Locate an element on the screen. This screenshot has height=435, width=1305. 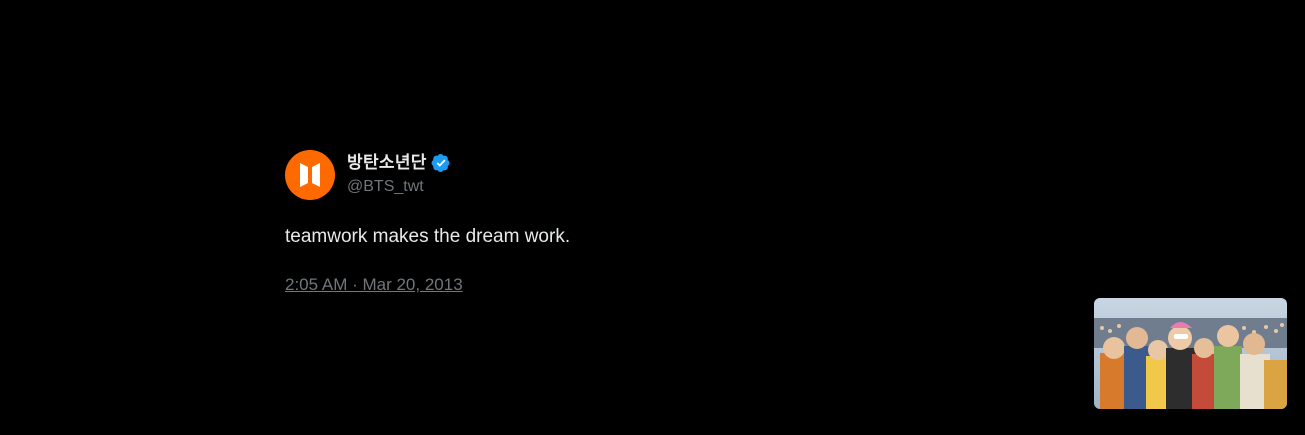
author-row: 방탄소년단 @BTS_twt is located at coordinates (635, 175).